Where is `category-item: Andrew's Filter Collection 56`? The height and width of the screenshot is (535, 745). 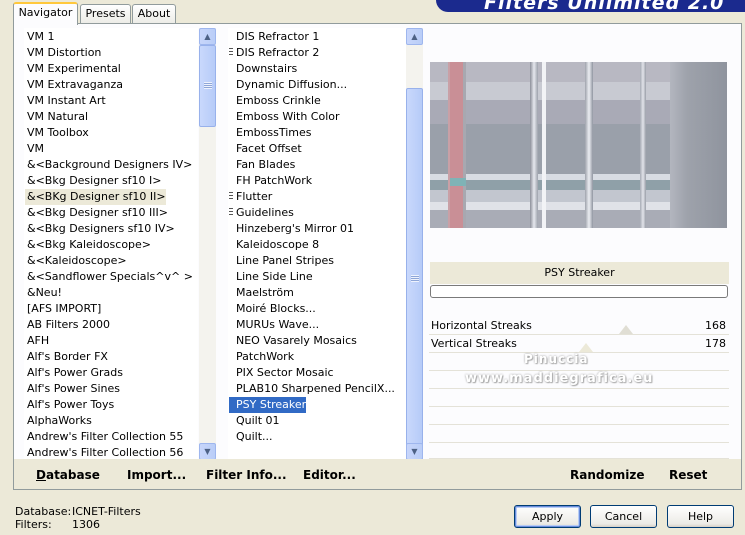
category-item: Andrew's Filter Collection 56 is located at coordinates (104, 452).